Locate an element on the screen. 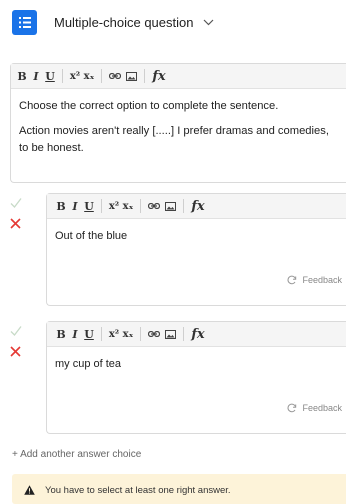 The width and height of the screenshot is (346, 504). question-type-dropdown: Multiple-choice question is located at coordinates (123, 22).